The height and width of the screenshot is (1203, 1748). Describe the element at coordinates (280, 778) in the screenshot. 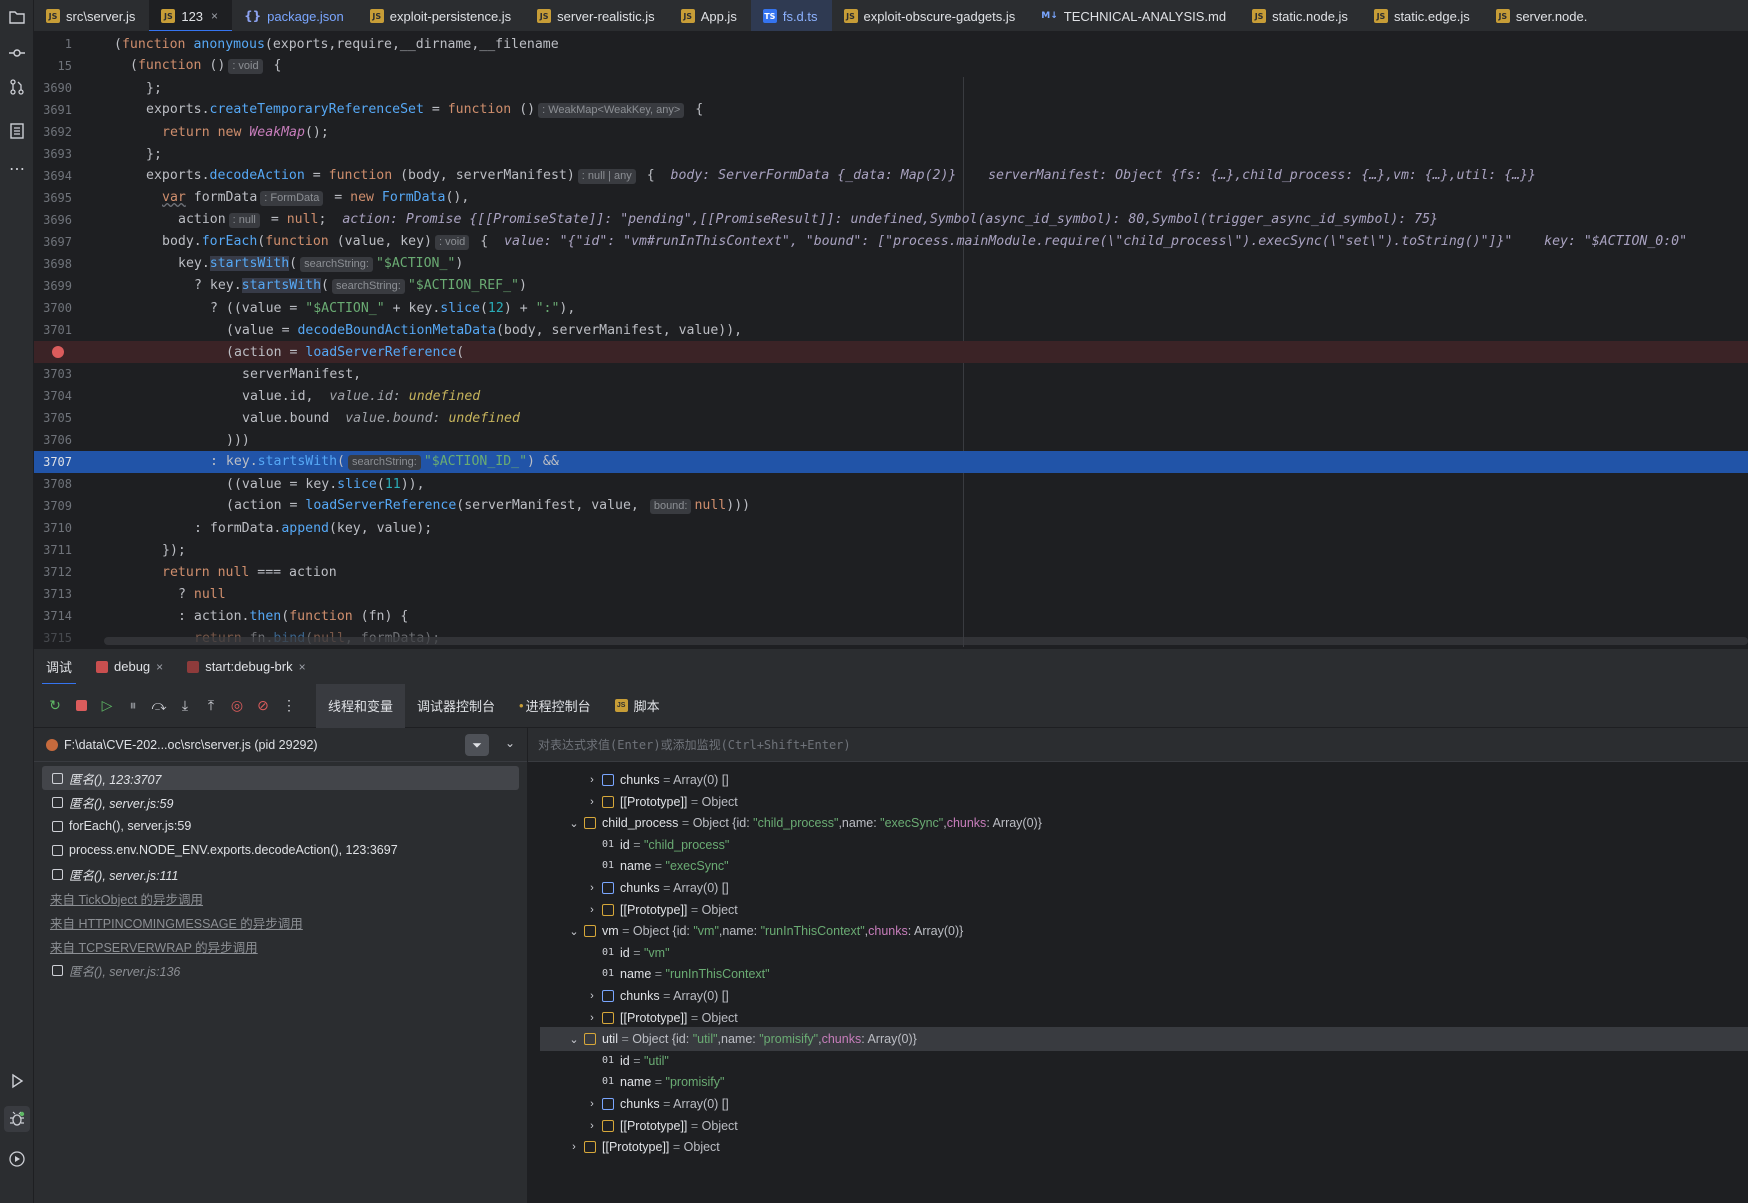

I see `stack-frame: 匿名(), 123:3707` at that location.